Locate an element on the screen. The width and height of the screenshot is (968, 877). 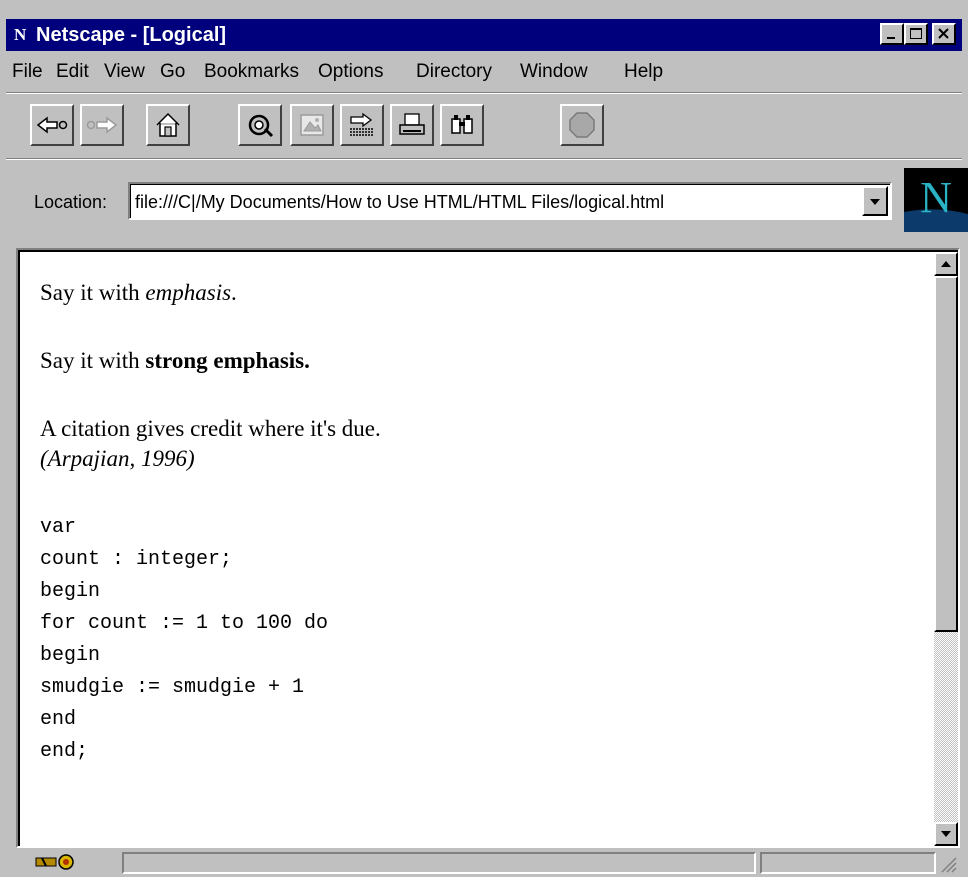
paragraph-emphasis: Say it with emphasis. is located at coordinates (480, 293).